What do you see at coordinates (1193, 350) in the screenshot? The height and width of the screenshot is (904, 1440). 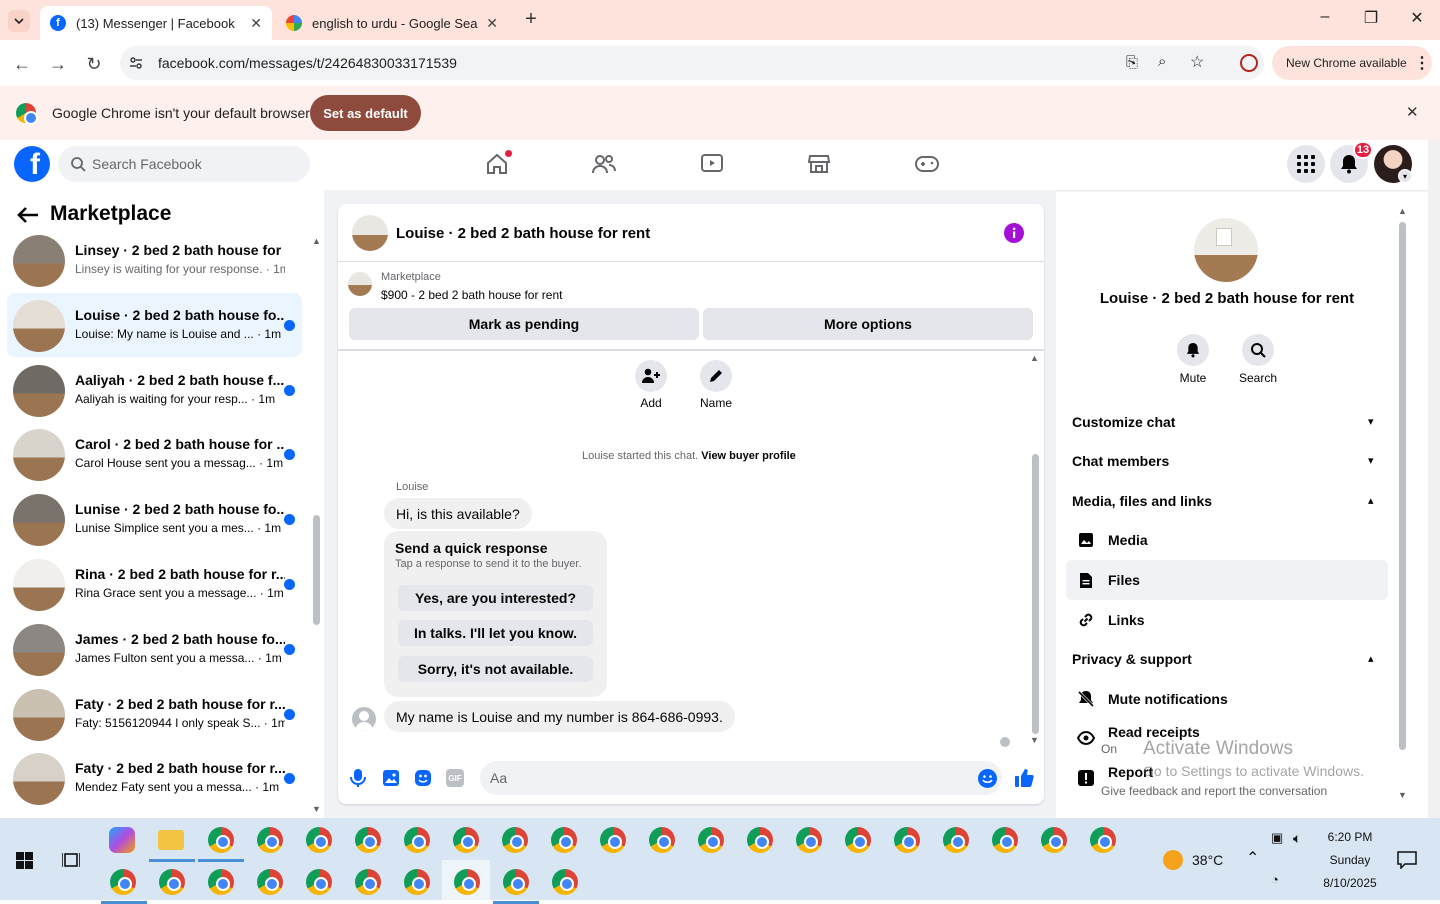 I see `mute-button` at bounding box center [1193, 350].